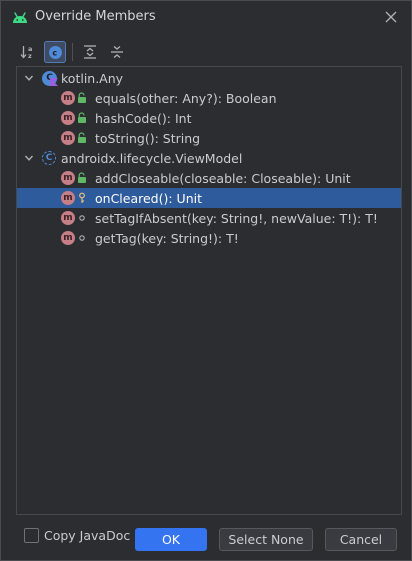 Image resolution: width=412 pixels, height=561 pixels. Describe the element at coordinates (75, 52) in the screenshot. I see `toolbar: a z c` at that location.